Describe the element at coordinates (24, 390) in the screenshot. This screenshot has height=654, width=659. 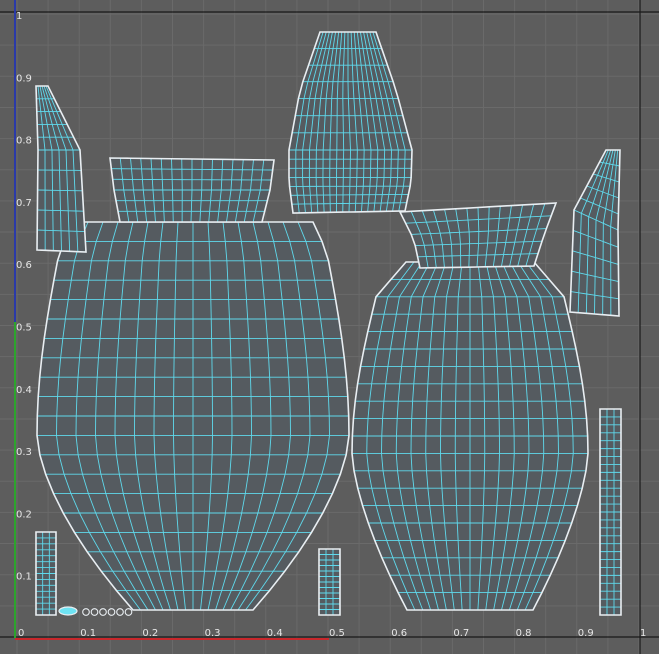
I see `y-tick-label: 0.4` at that location.